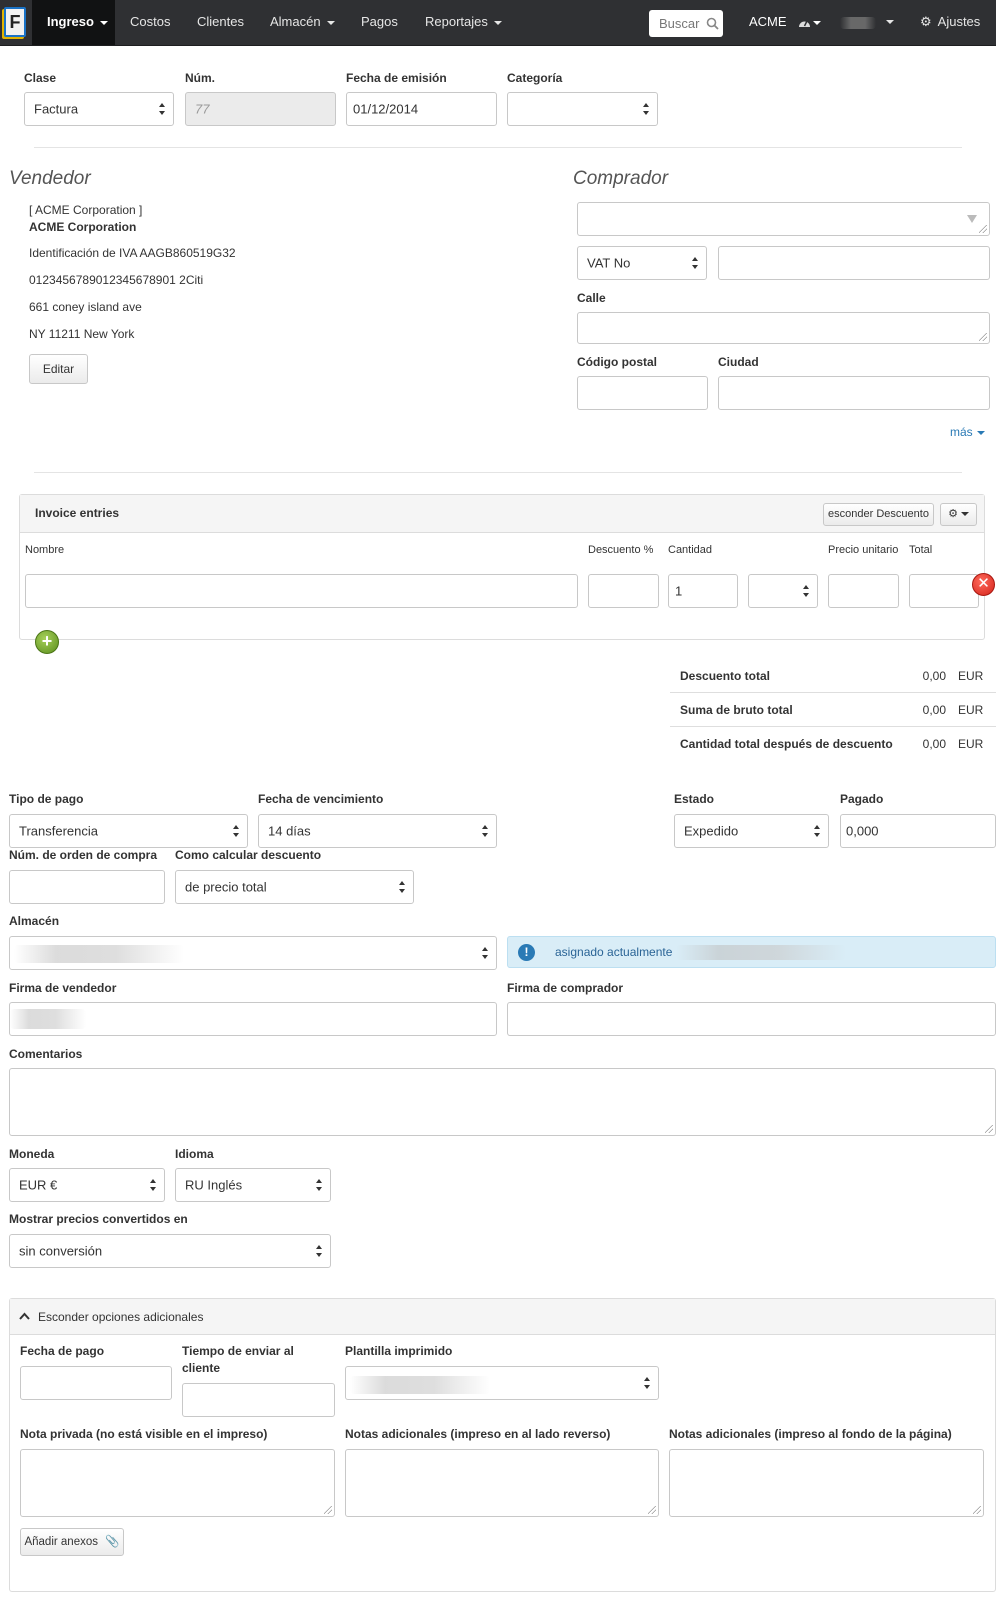 This screenshot has height=1598, width=996. I want to click on codigo-postal-label: Código postal, so click(617, 362).